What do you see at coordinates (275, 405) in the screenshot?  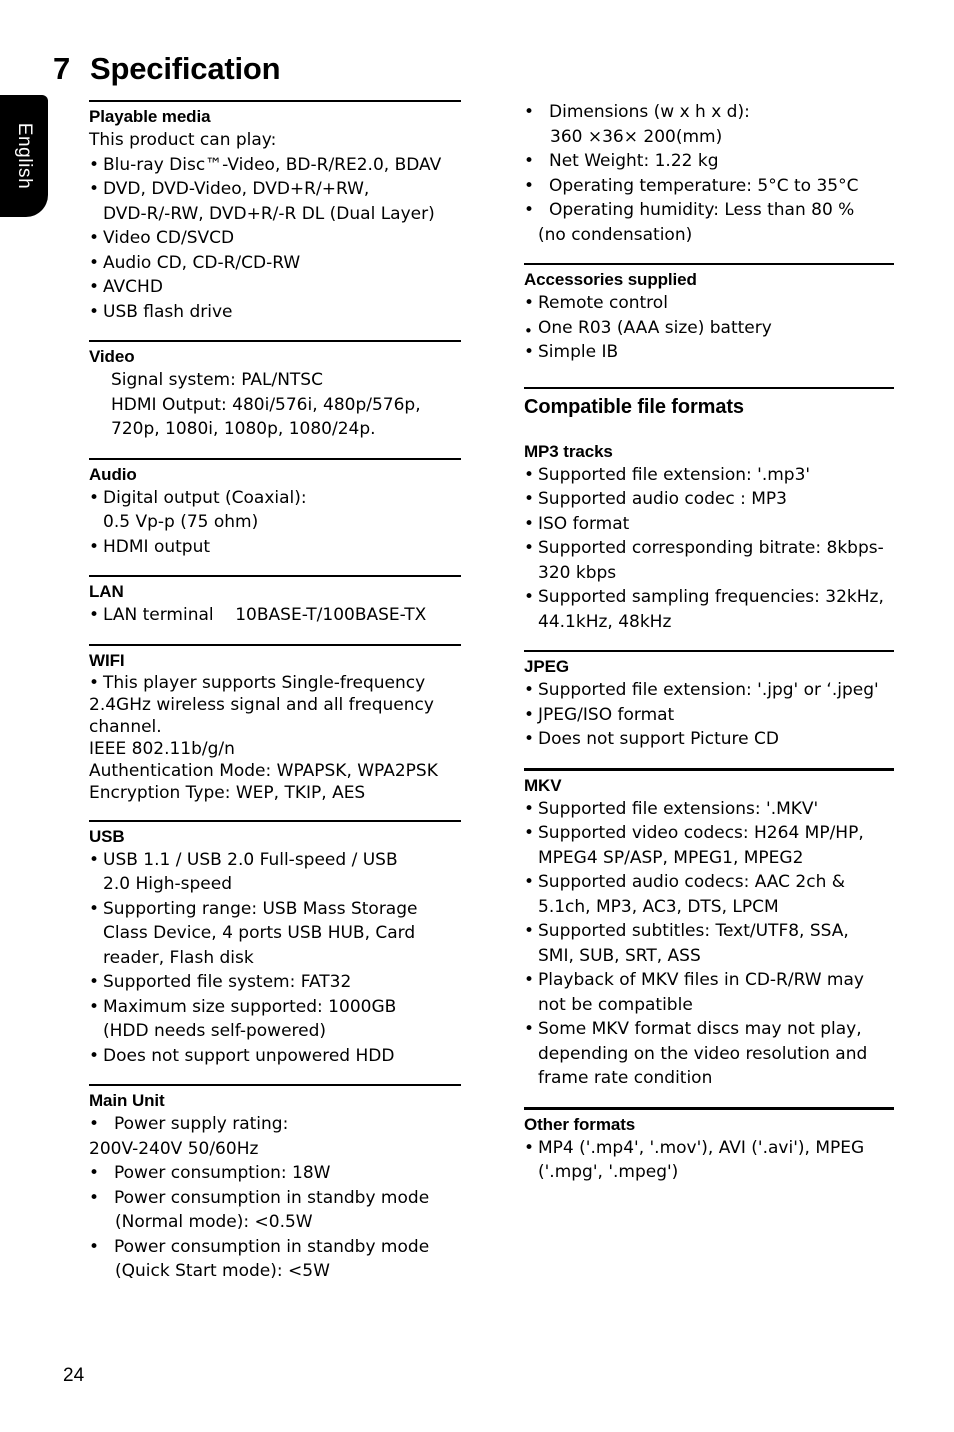 I see `text-line: HDMI Output: 480i/576i, 480p/576p,` at bounding box center [275, 405].